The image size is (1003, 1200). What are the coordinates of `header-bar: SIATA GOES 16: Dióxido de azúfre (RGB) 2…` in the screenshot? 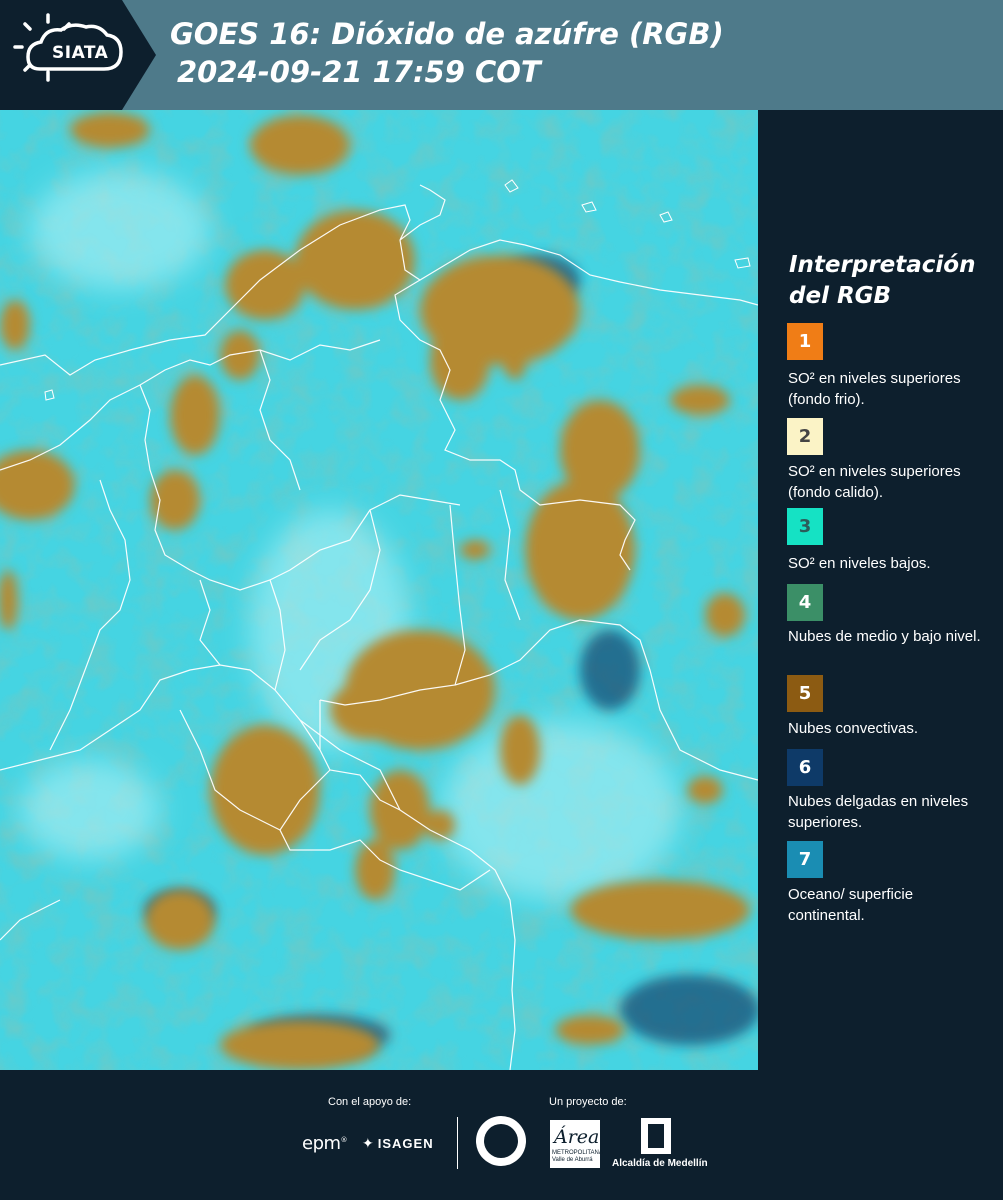 It's located at (501, 55).